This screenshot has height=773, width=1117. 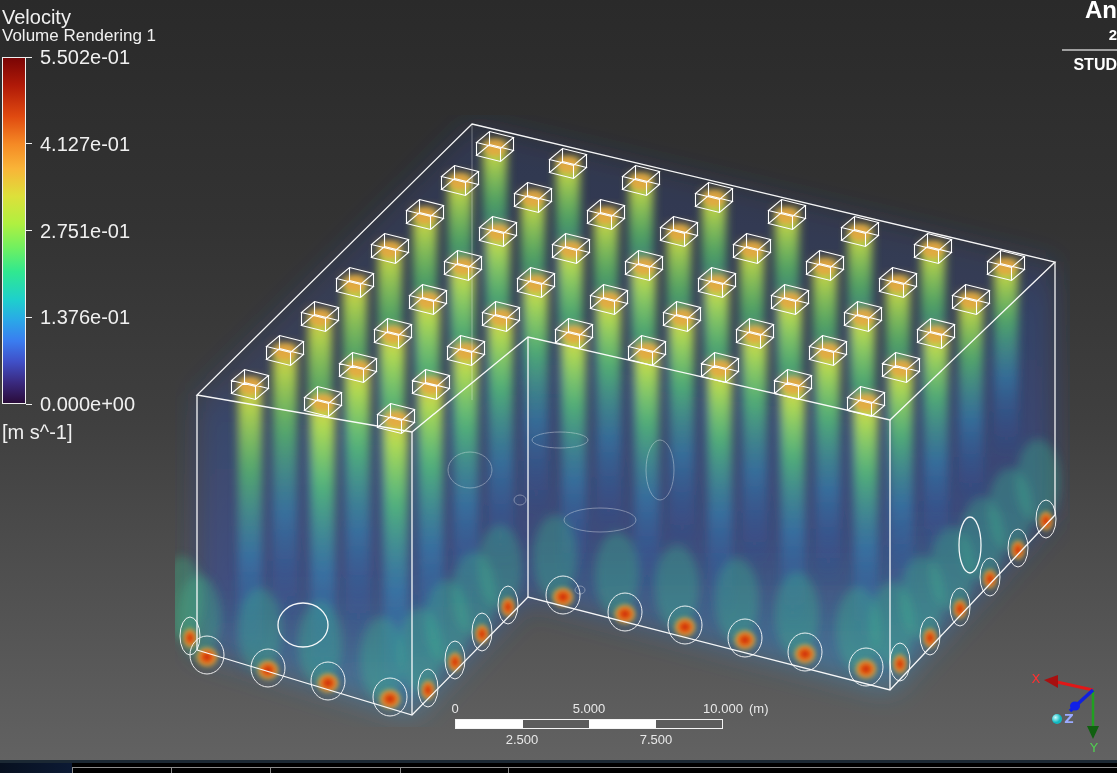 What do you see at coordinates (38, 432) in the screenshot?
I see `legend-units: [m s^-1]` at bounding box center [38, 432].